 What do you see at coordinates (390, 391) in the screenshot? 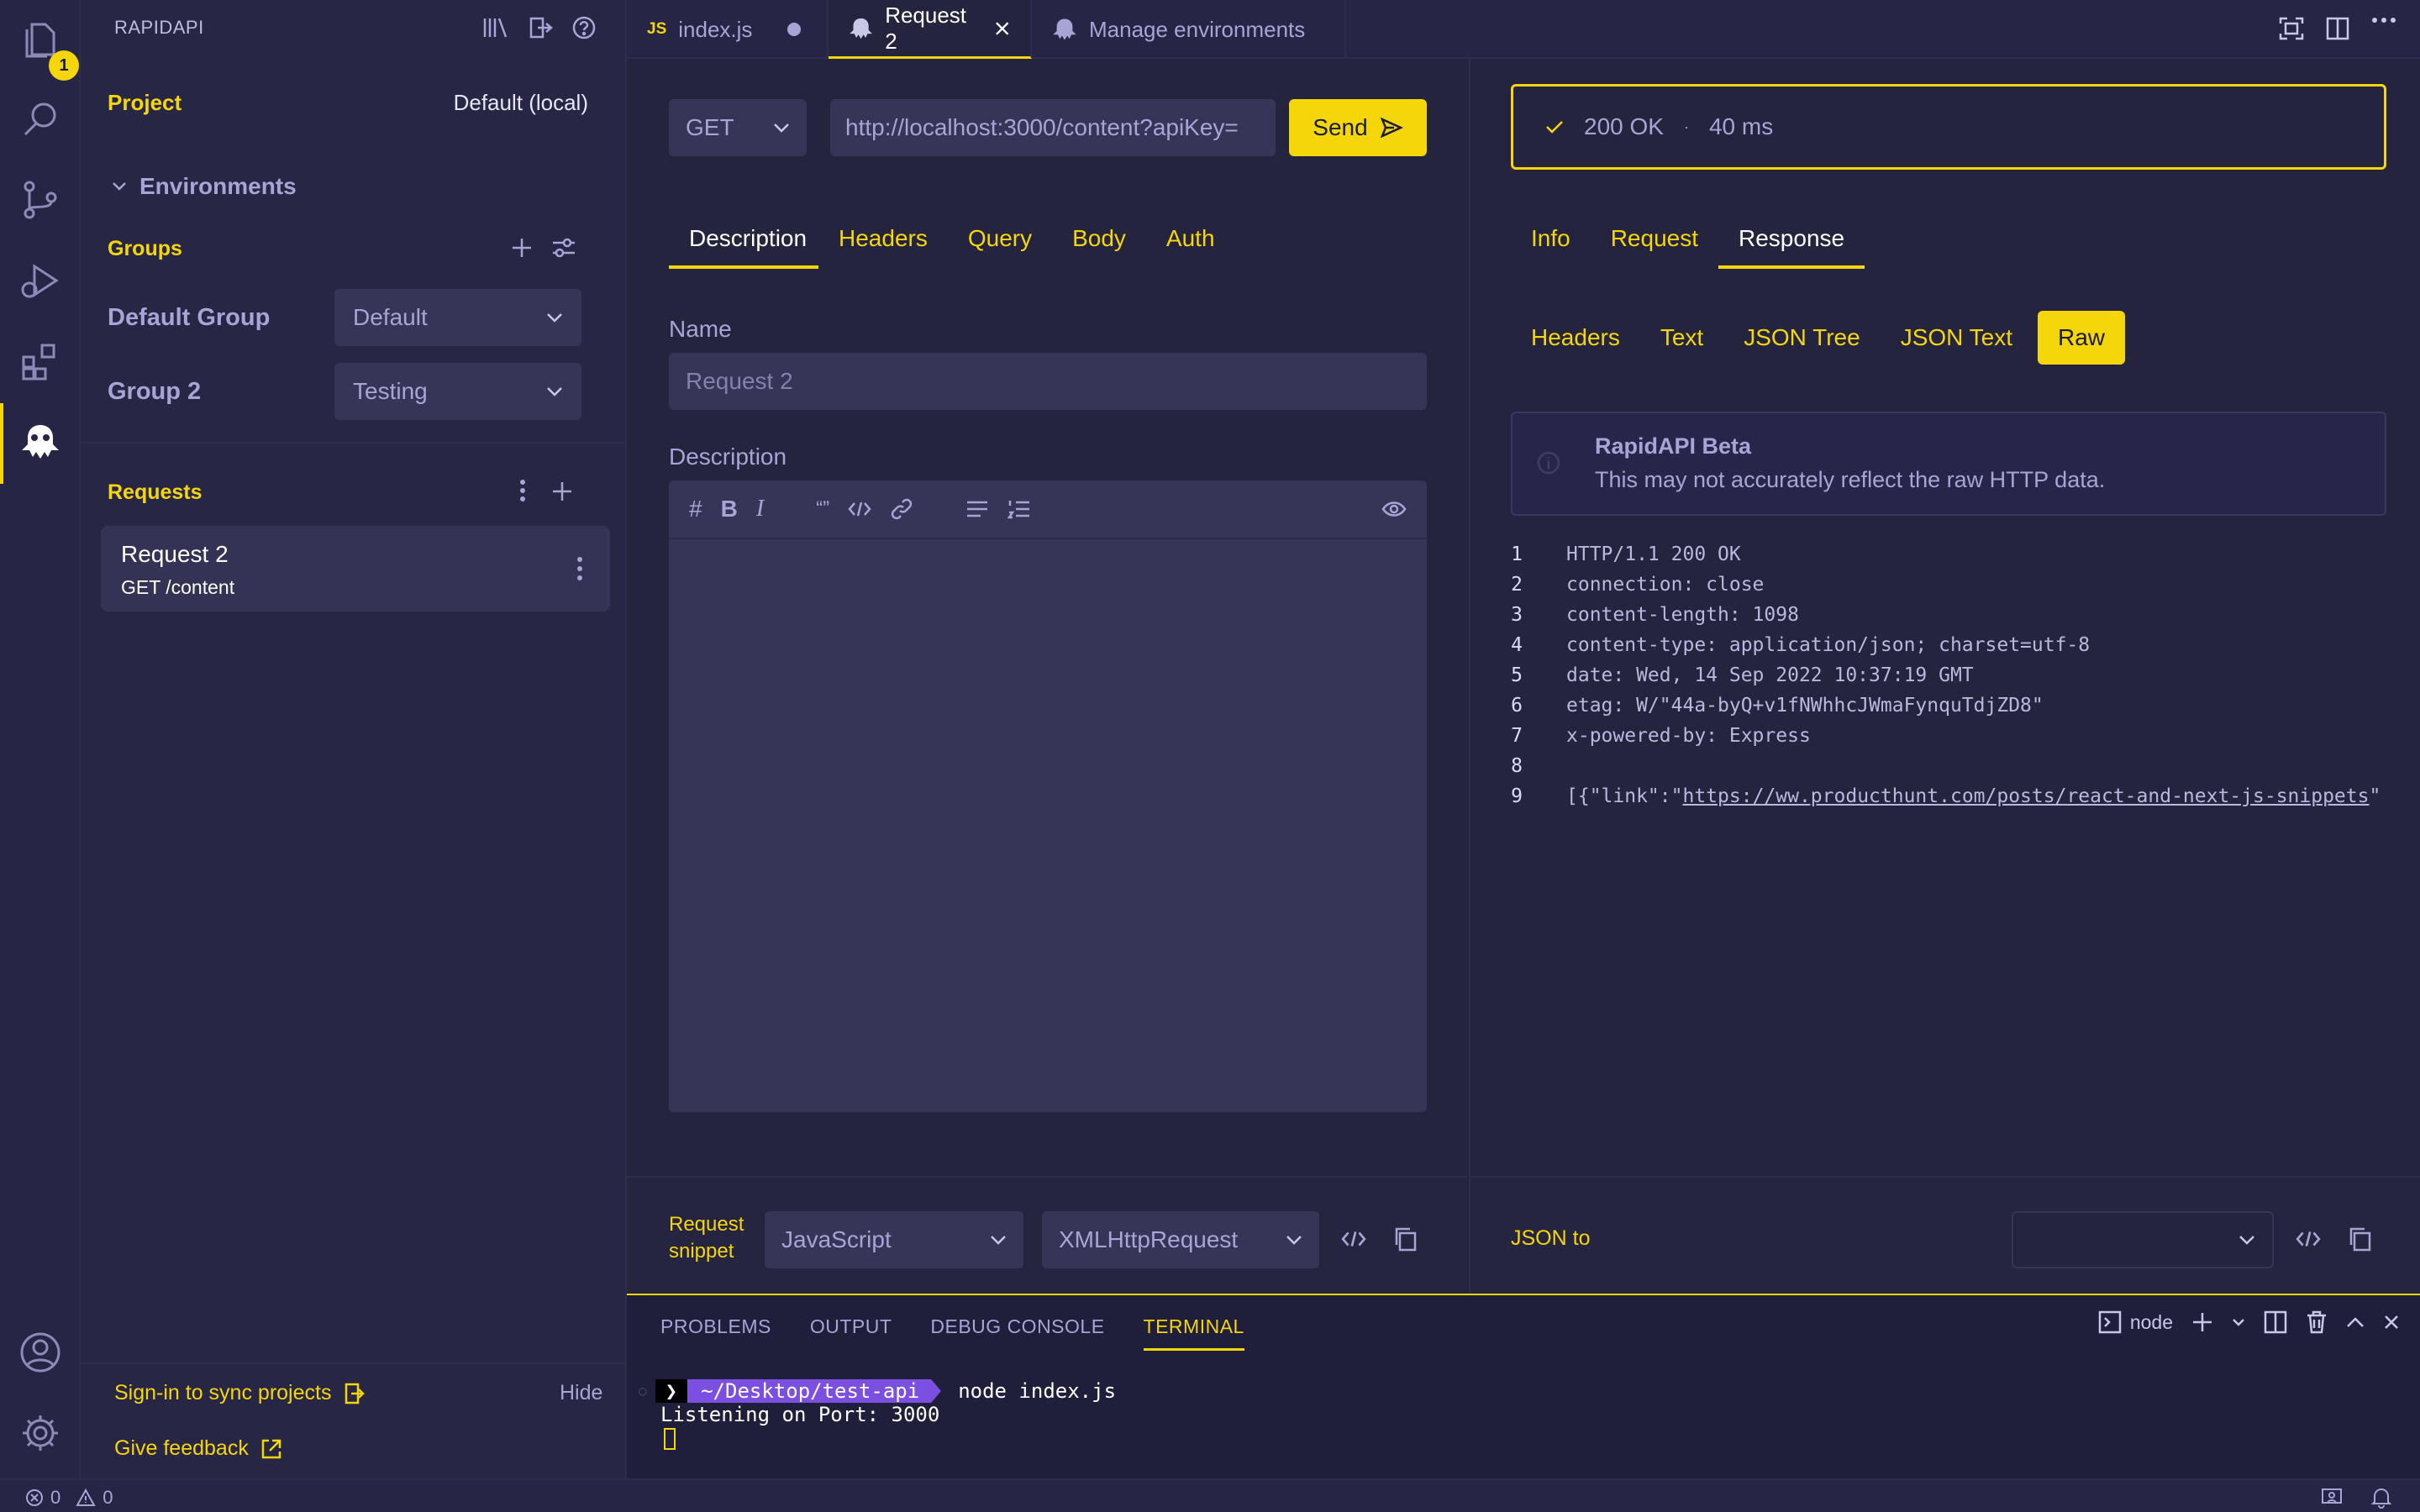
I see `group-2-value: Testing` at bounding box center [390, 391].